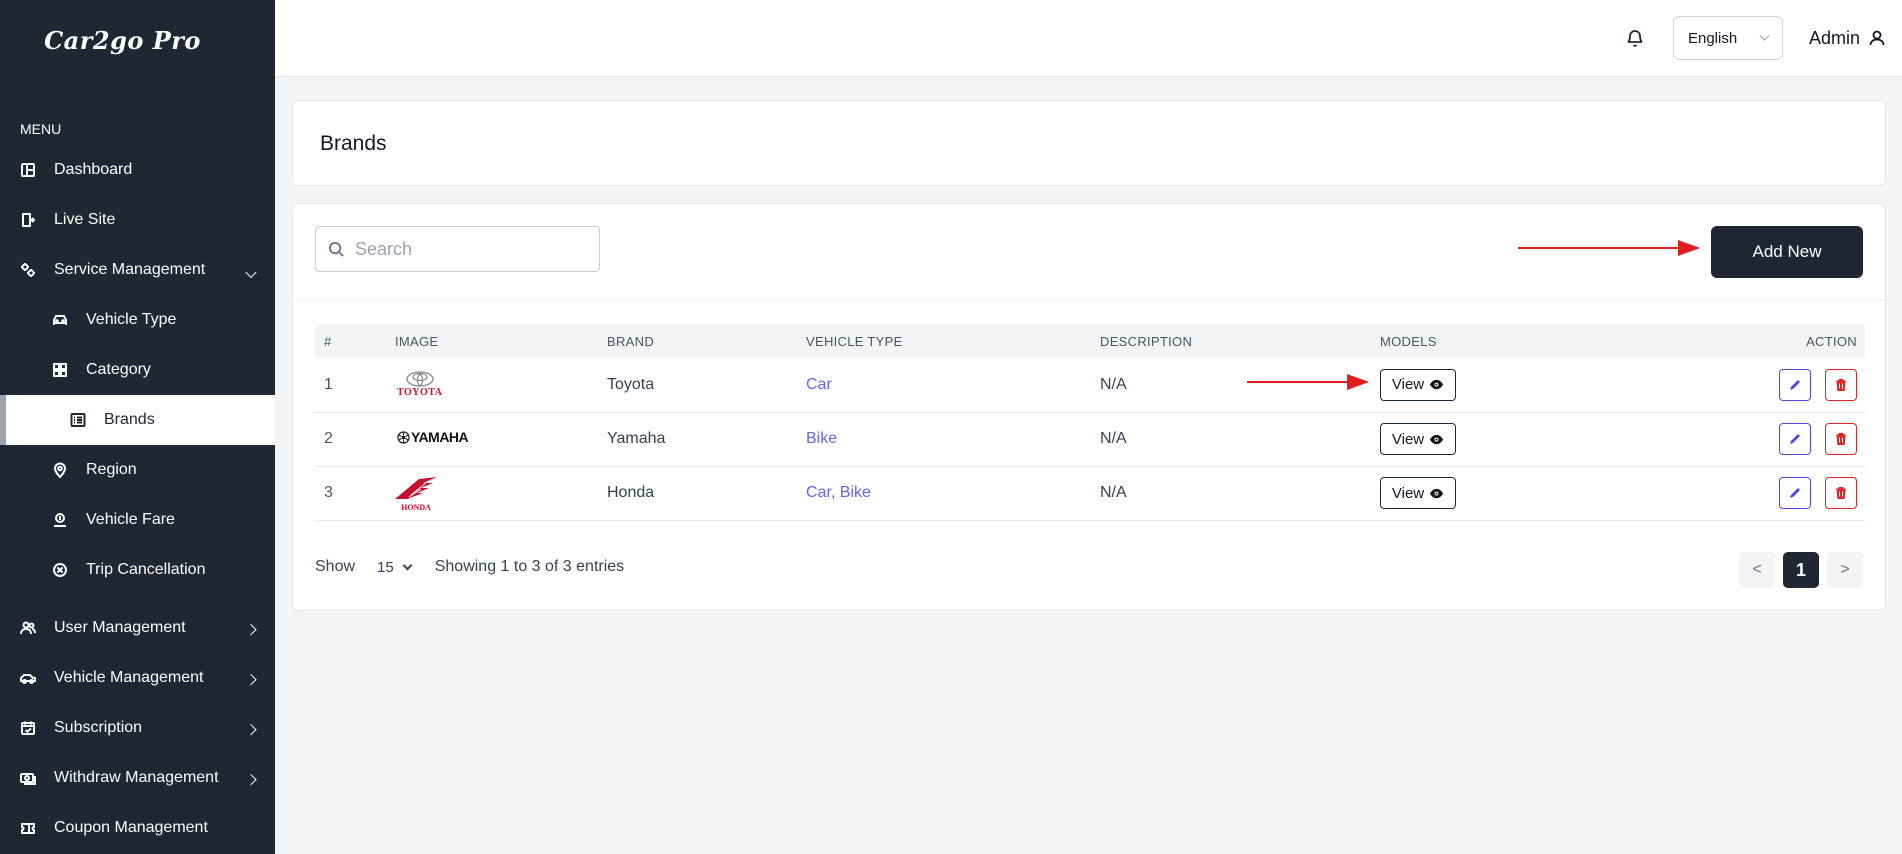 The width and height of the screenshot is (1902, 854). What do you see at coordinates (98, 727) in the screenshot?
I see `sidebar-item-label: Subscription` at bounding box center [98, 727].